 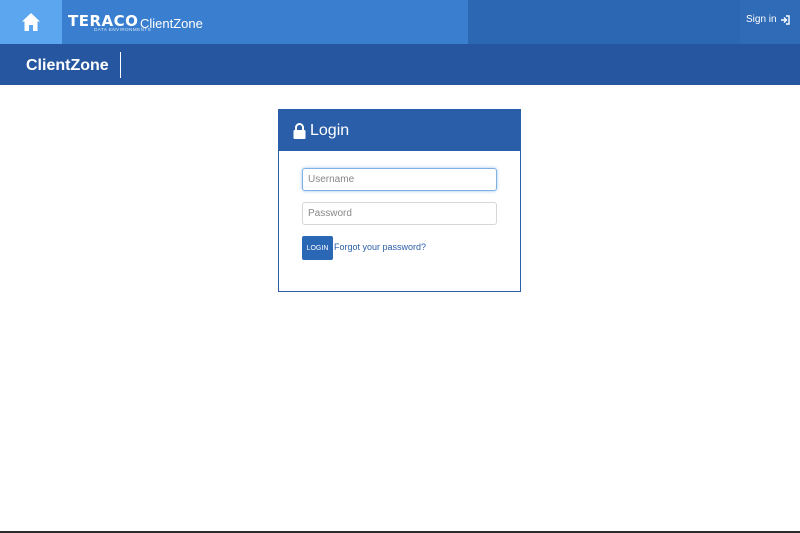 I want to click on sign-in-link: Sign in, so click(x=768, y=19).